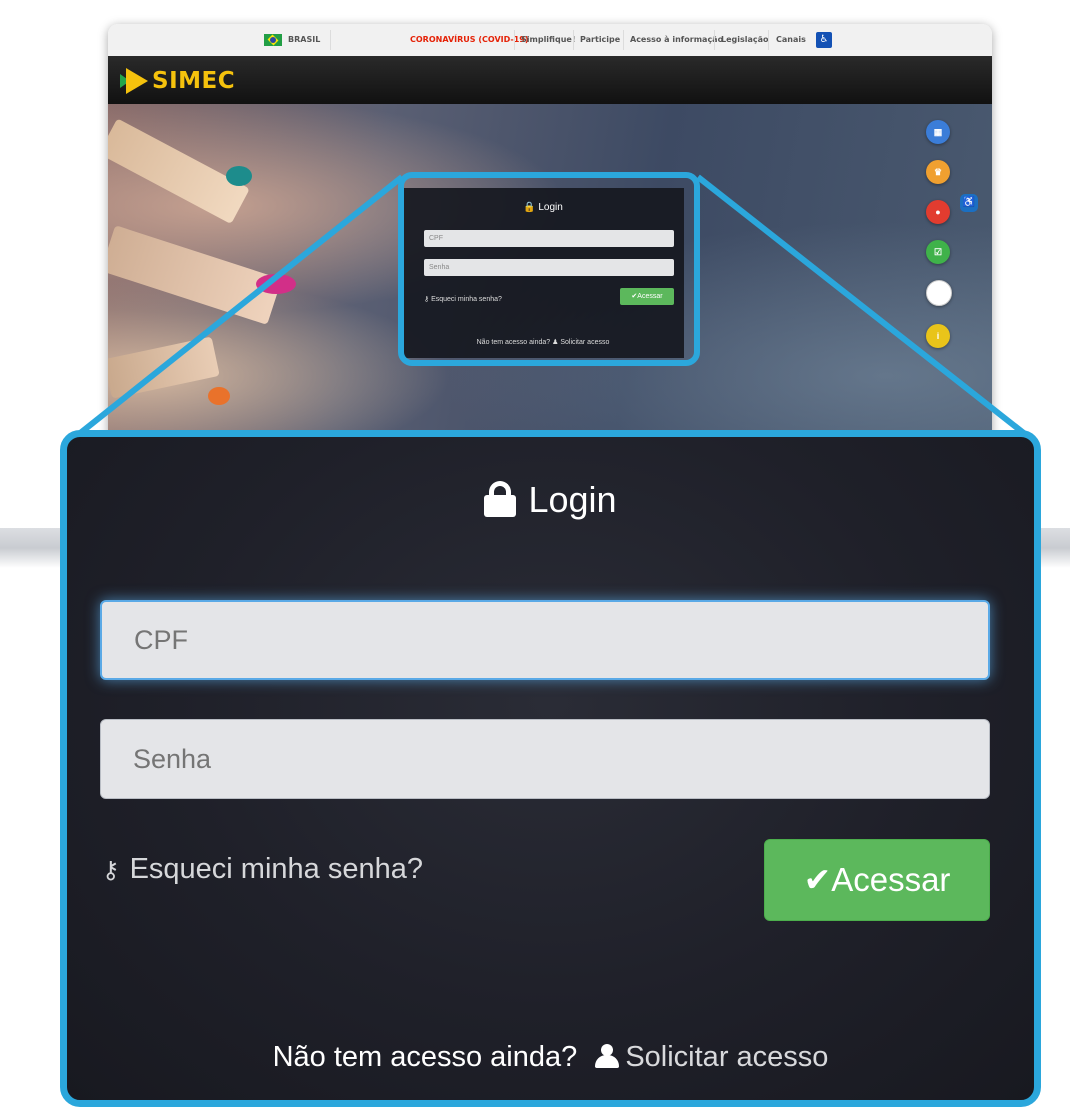 The width and height of the screenshot is (1070, 1109). Describe the element at coordinates (111, 870) in the screenshot. I see `key-icon: ⚷` at that location.